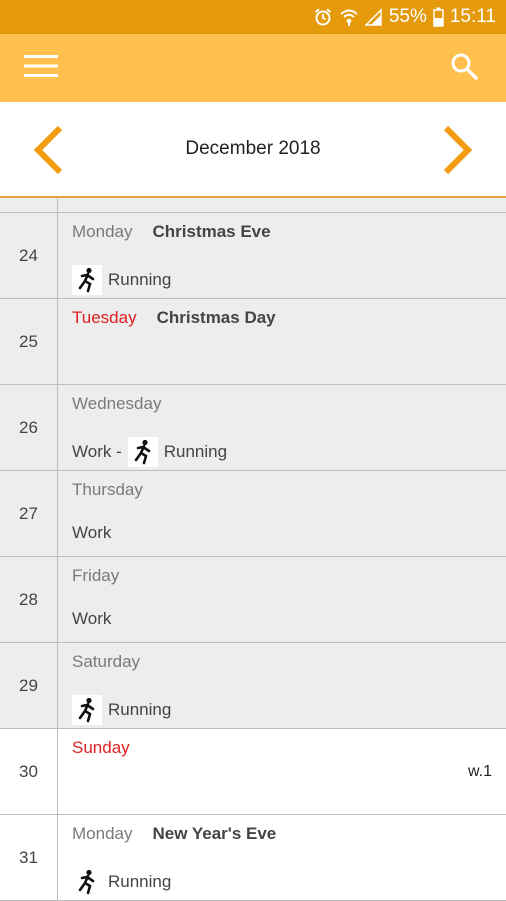  I want to click on search-icon, so click(464, 68).